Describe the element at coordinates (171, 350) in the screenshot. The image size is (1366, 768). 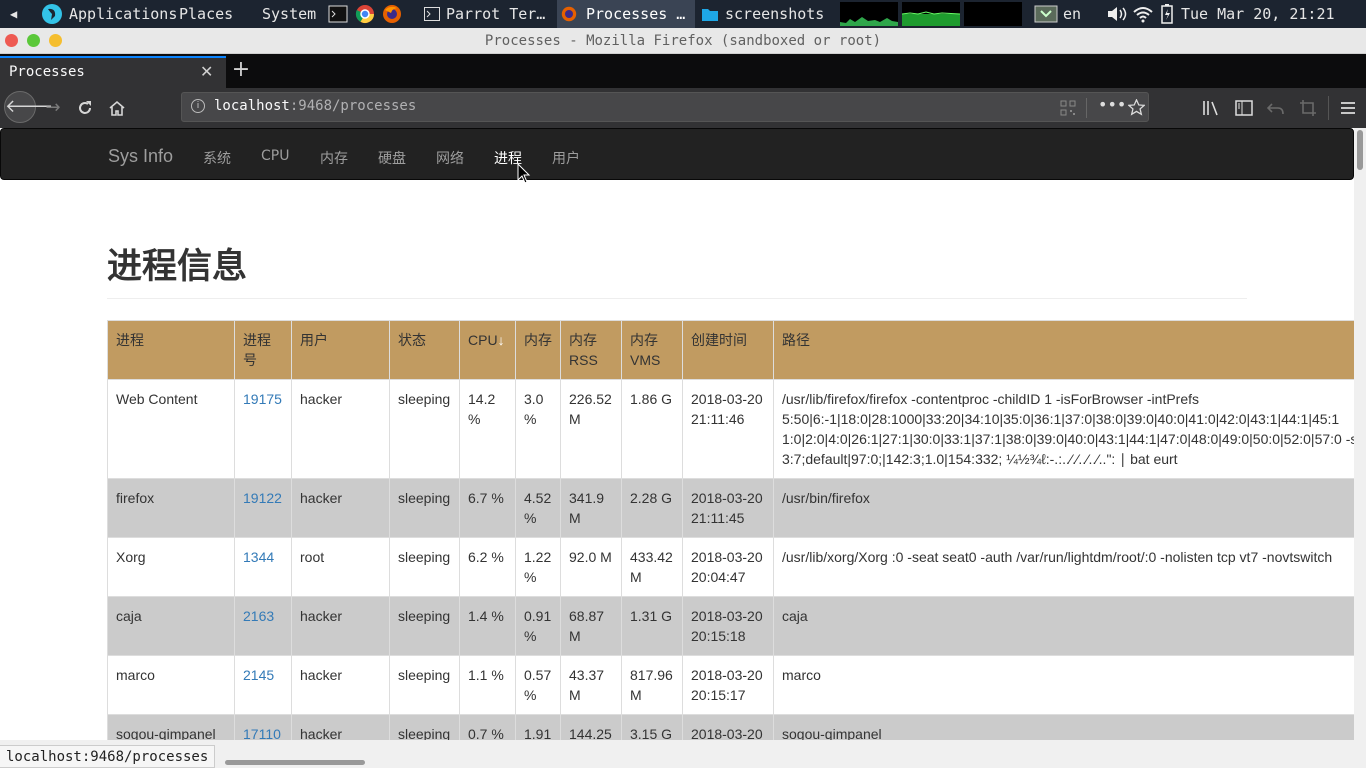
I see `col-header-name: 进程` at that location.